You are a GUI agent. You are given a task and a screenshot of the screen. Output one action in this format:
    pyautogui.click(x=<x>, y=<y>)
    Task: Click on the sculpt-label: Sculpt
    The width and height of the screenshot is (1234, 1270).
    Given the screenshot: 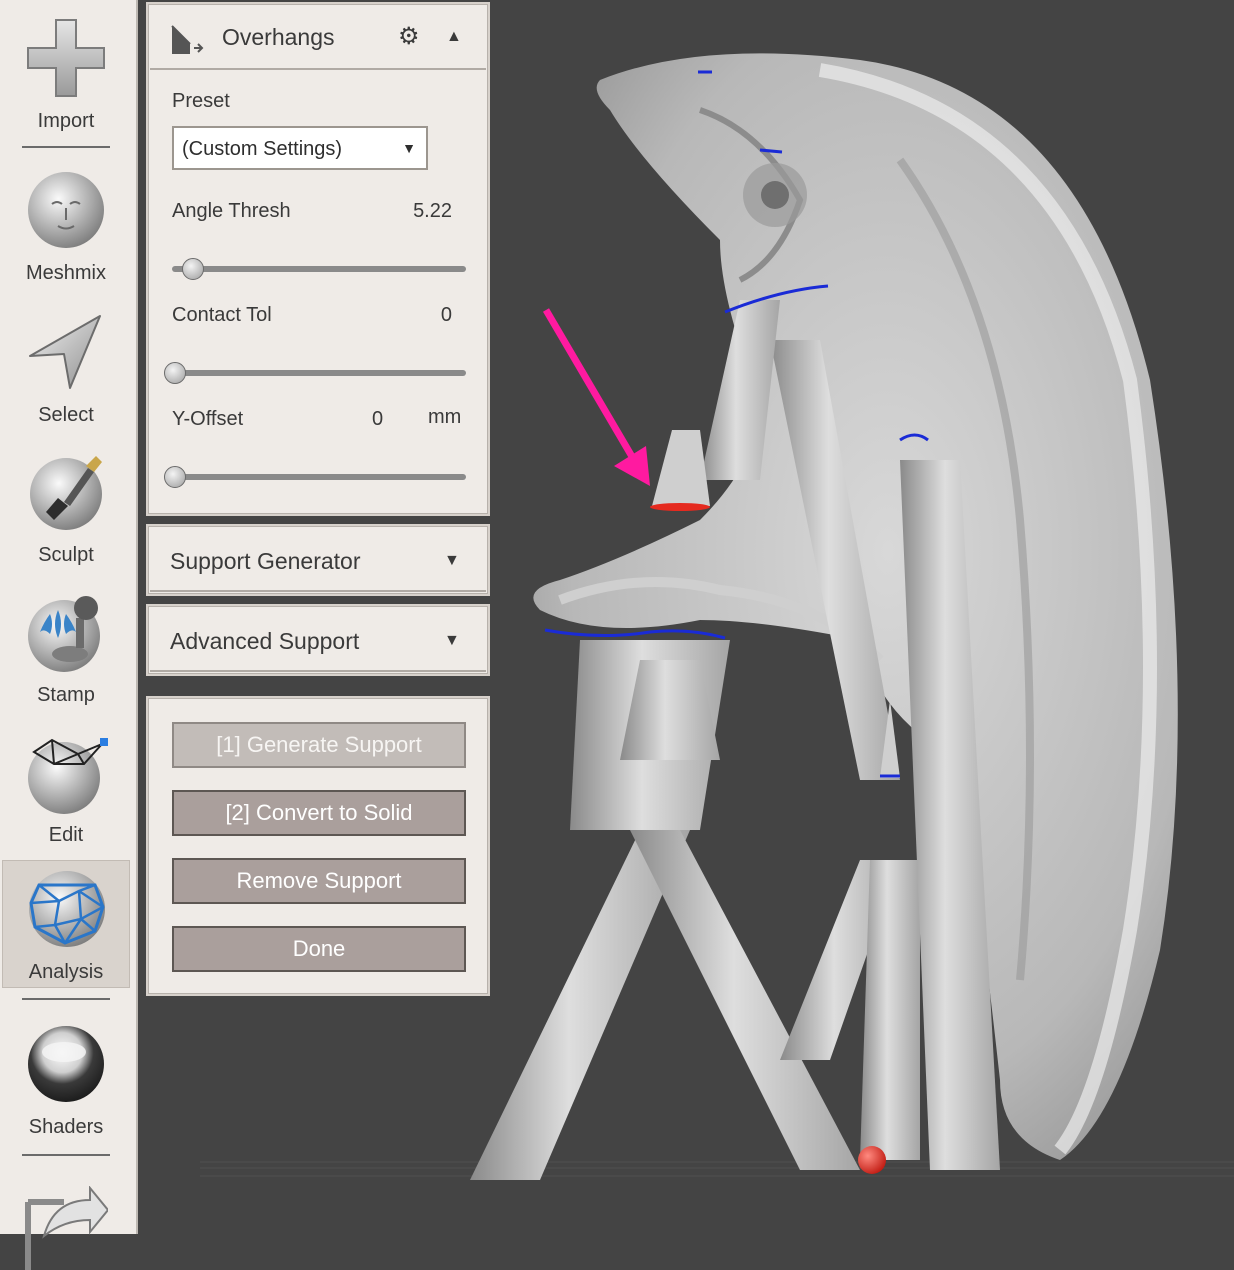 What is the action you would take?
    pyautogui.click(x=66, y=555)
    